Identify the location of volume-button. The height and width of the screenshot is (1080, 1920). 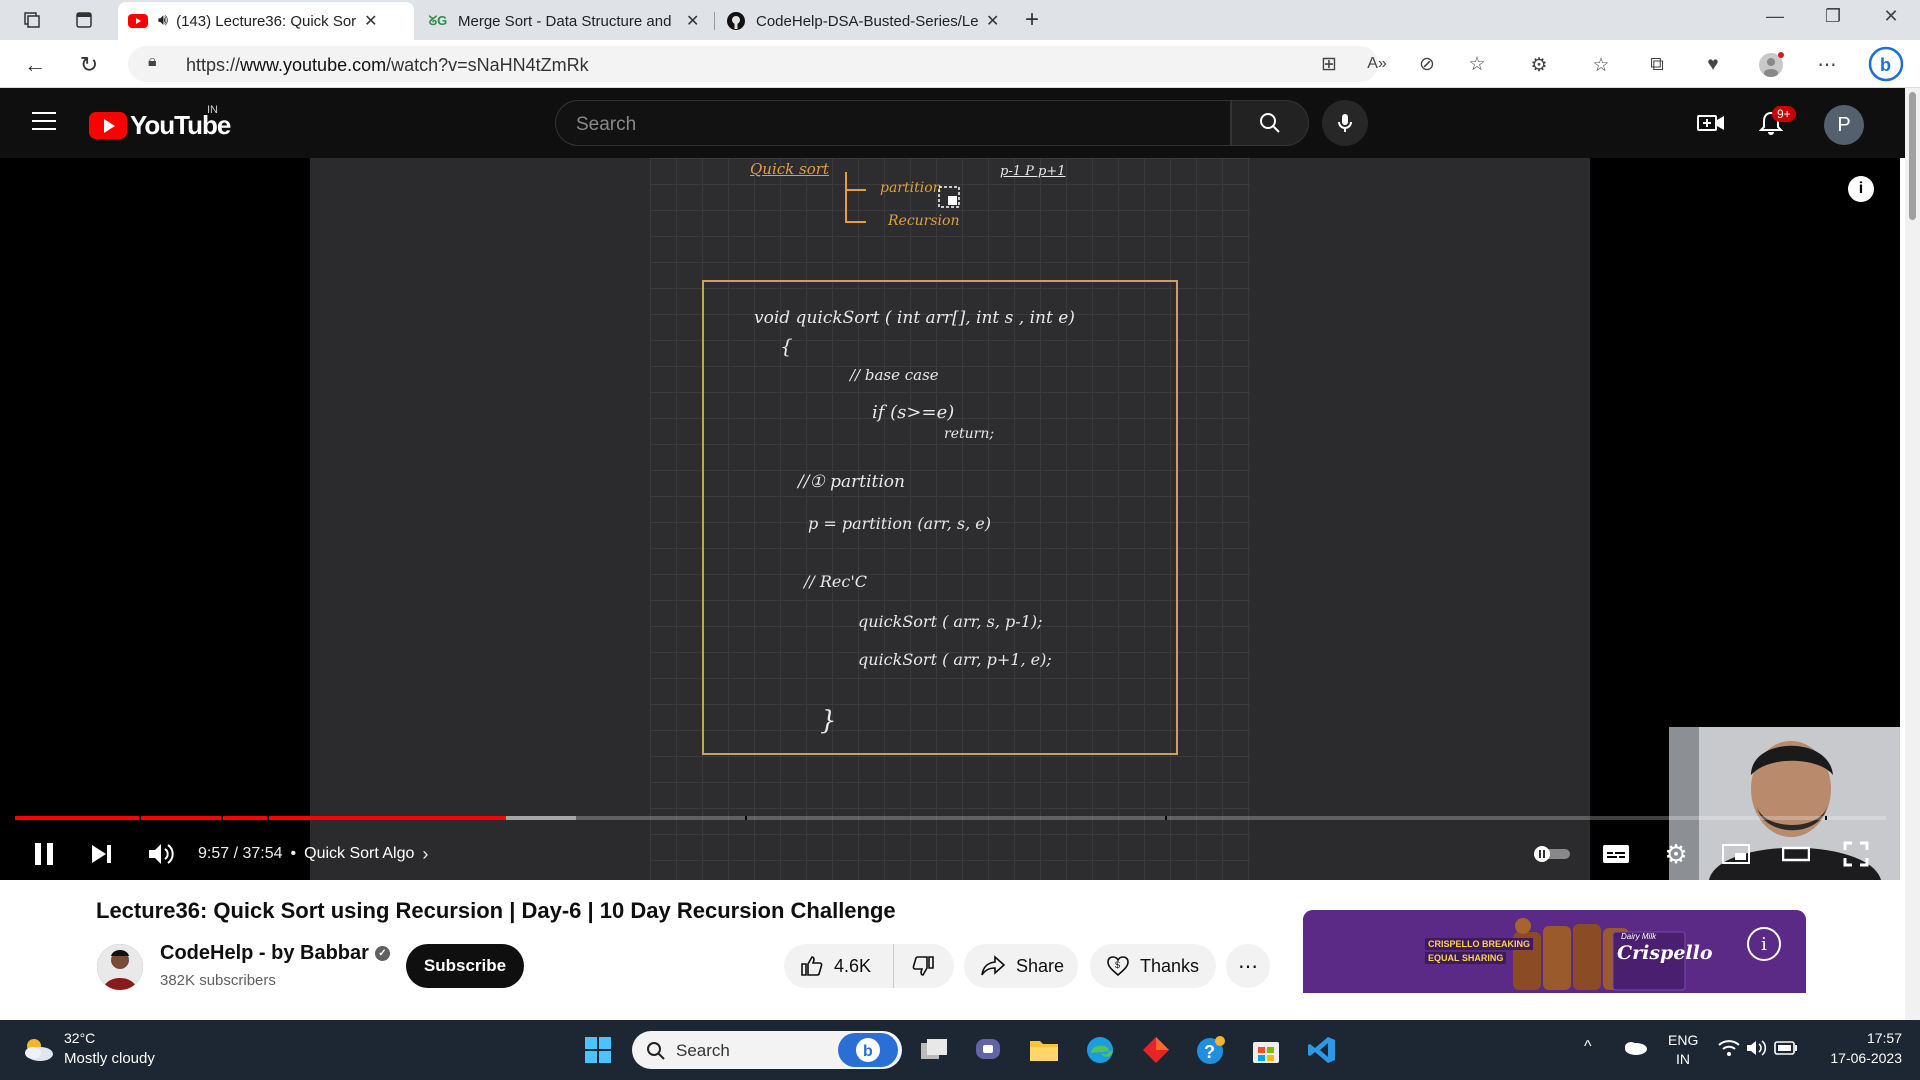
(161, 854).